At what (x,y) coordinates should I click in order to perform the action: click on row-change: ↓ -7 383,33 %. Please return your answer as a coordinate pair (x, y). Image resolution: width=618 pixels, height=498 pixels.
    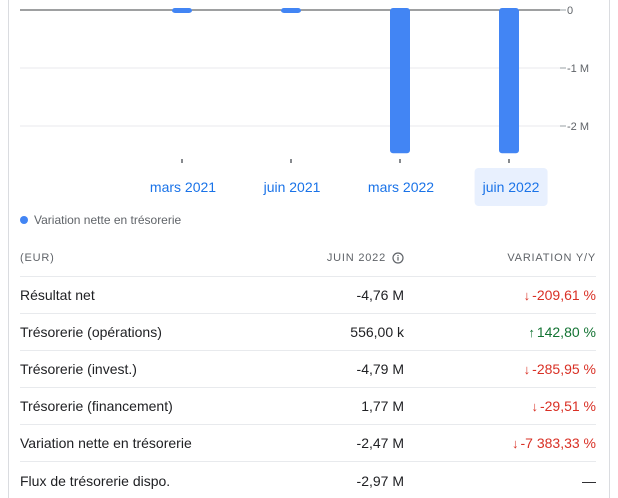
    Looking at the image, I should click on (500, 443).